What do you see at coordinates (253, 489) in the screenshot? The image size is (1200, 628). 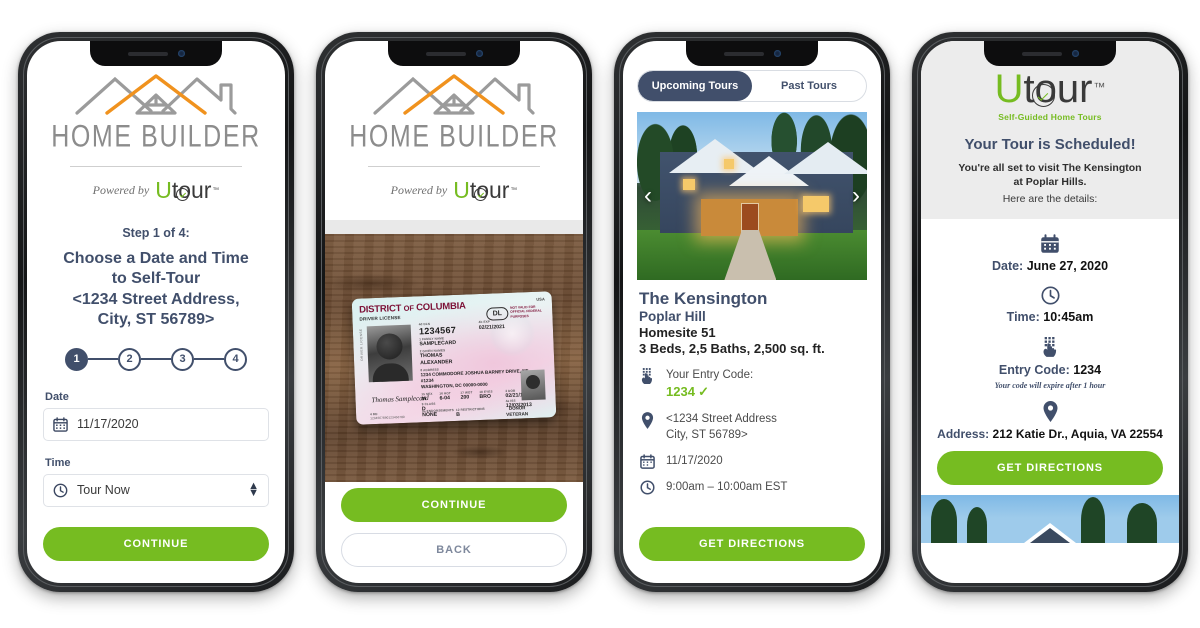 I see `stepper-chevrons-icon: ▲ ▼` at bounding box center [253, 489].